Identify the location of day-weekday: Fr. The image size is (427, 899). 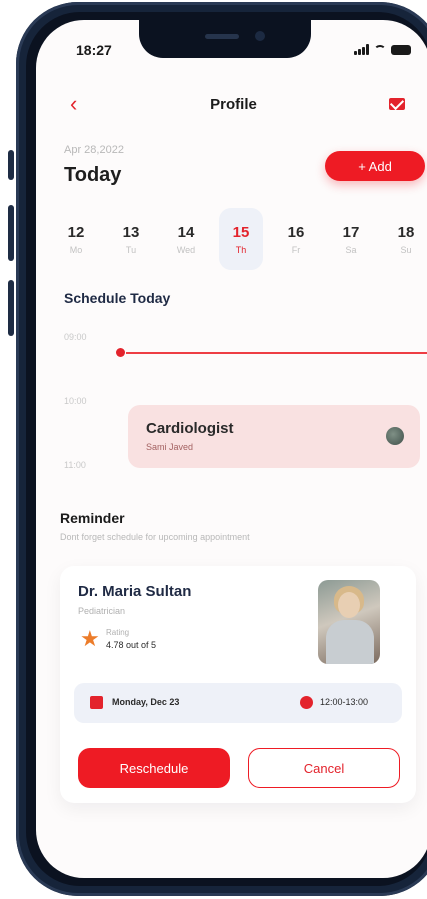
(296, 249).